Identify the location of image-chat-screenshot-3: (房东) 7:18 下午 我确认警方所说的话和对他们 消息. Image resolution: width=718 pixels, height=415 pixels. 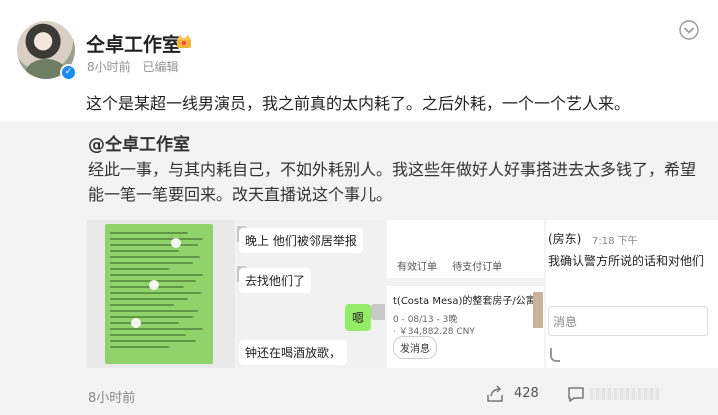
(632, 294).